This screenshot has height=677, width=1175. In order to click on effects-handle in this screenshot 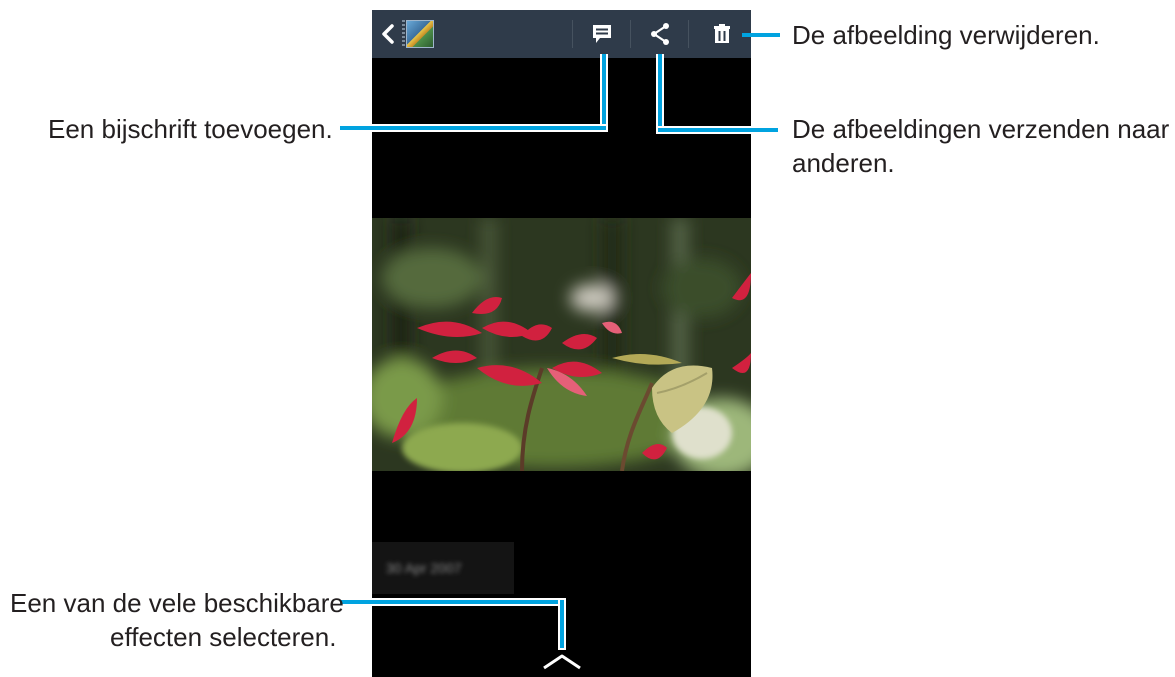, I will do `click(562, 660)`.